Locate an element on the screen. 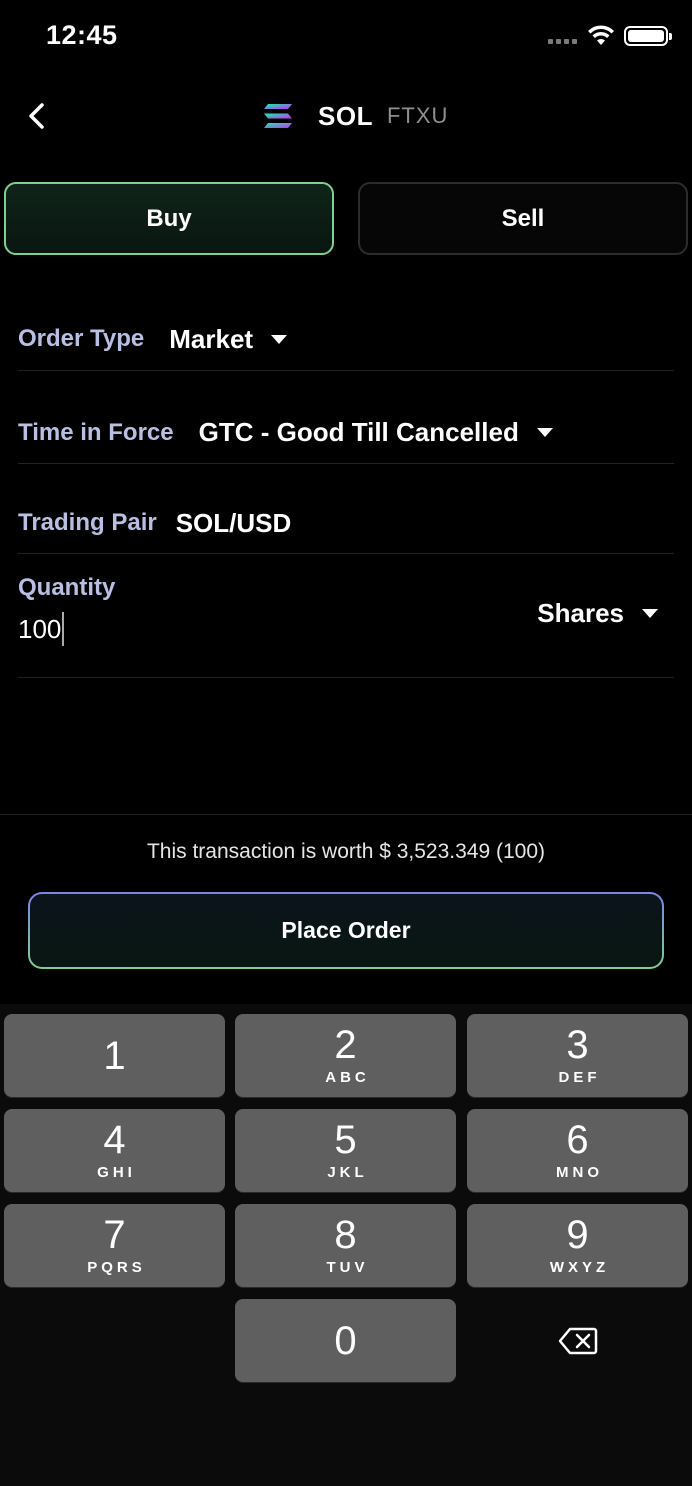 This screenshot has width=692, height=1486. key-letters: TUV is located at coordinates (347, 1267).